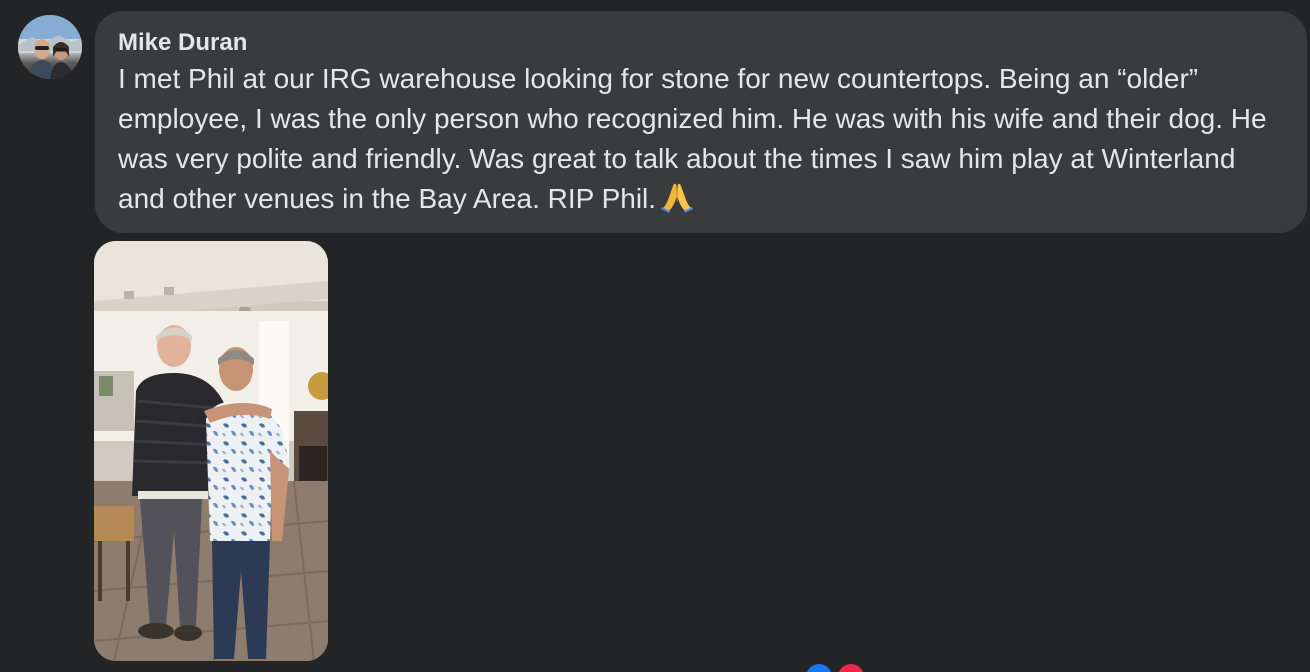 Image resolution: width=1310 pixels, height=672 pixels. What do you see at coordinates (851, 668) in the screenshot?
I see `love-reaction-icon` at bounding box center [851, 668].